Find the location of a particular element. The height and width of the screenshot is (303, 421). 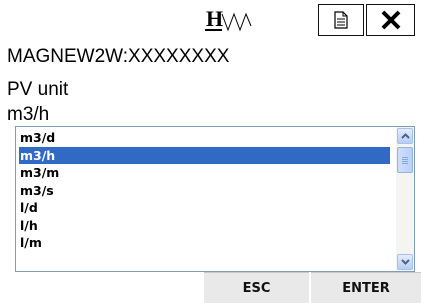

device-tag: MAGNEW2W:XXXXXXXX is located at coordinates (118, 56).